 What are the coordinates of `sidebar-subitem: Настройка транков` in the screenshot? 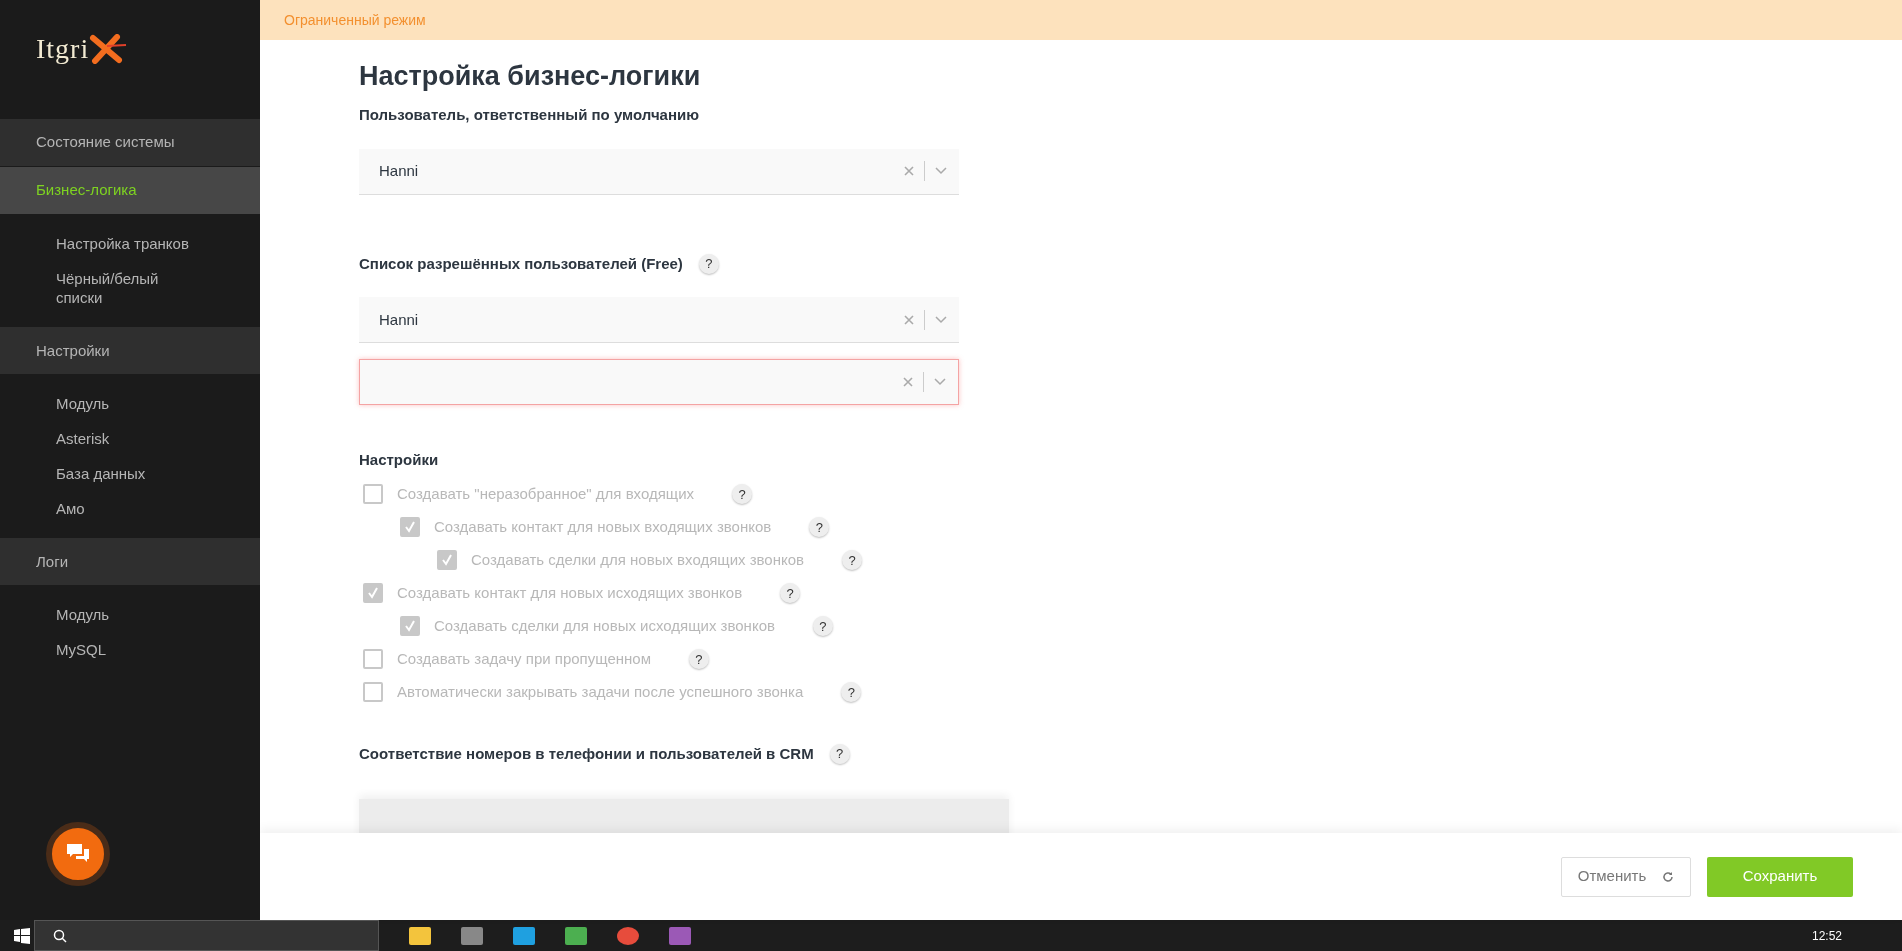 It's located at (131, 244).